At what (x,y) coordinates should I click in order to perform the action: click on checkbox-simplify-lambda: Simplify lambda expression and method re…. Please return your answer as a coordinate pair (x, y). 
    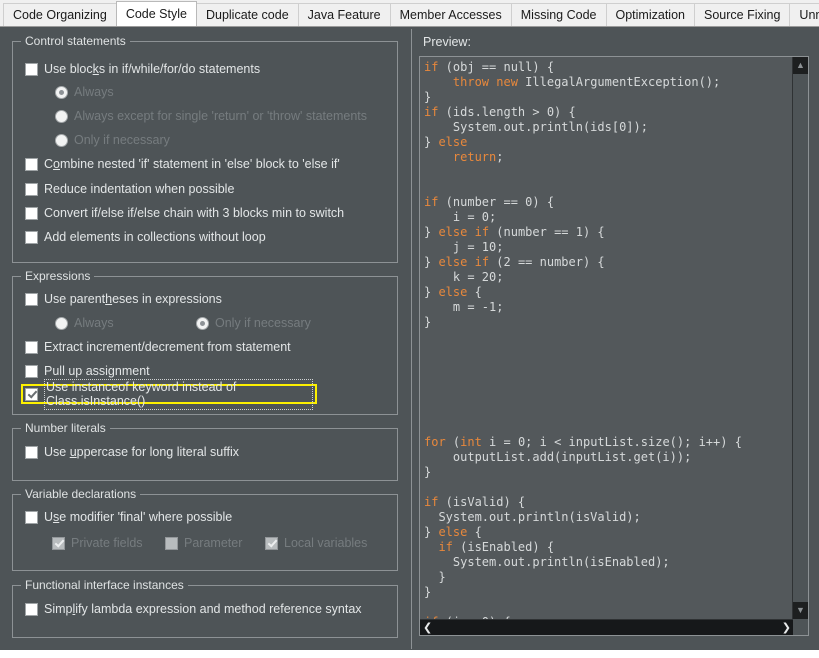
    Looking at the image, I should click on (193, 609).